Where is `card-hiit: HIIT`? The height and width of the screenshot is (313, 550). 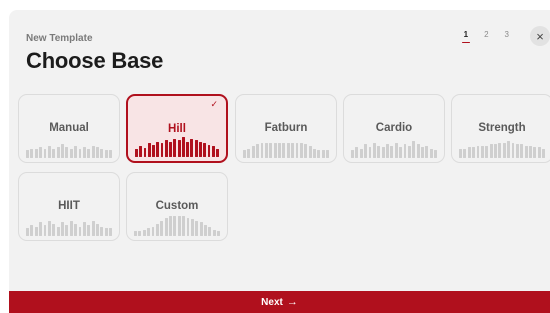 card-hiit: HIIT is located at coordinates (69, 206).